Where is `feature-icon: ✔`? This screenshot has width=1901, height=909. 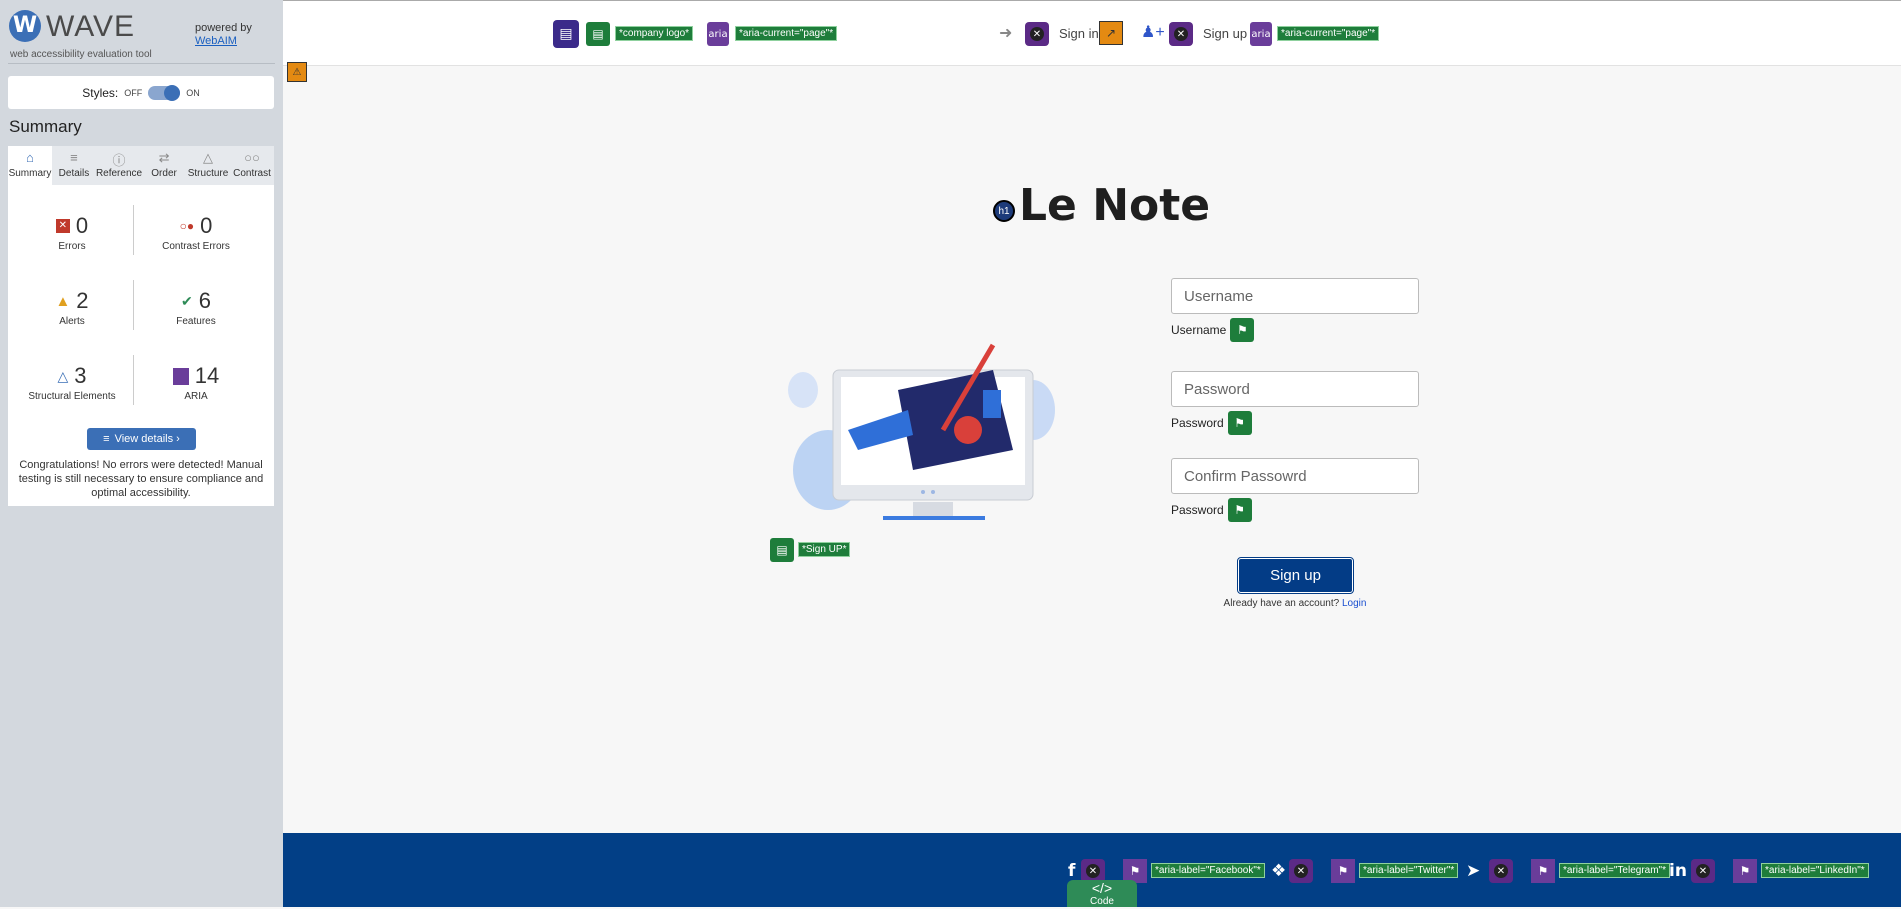
feature-icon: ✔ is located at coordinates (187, 300).